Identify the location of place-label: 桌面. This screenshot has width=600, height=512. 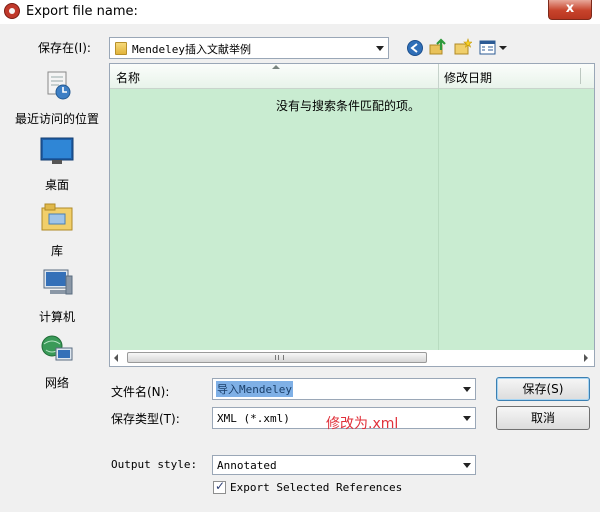
(56, 185).